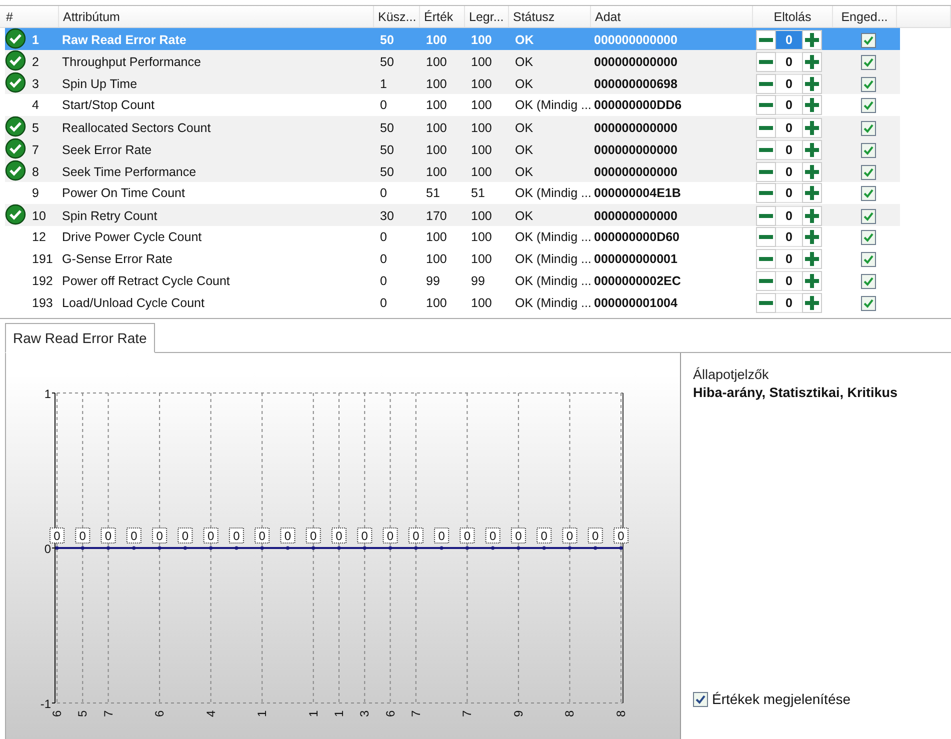 Image resolution: width=951 pixels, height=739 pixels. Describe the element at coordinates (793, 16) in the screenshot. I see `column-header: Eltolás` at that location.